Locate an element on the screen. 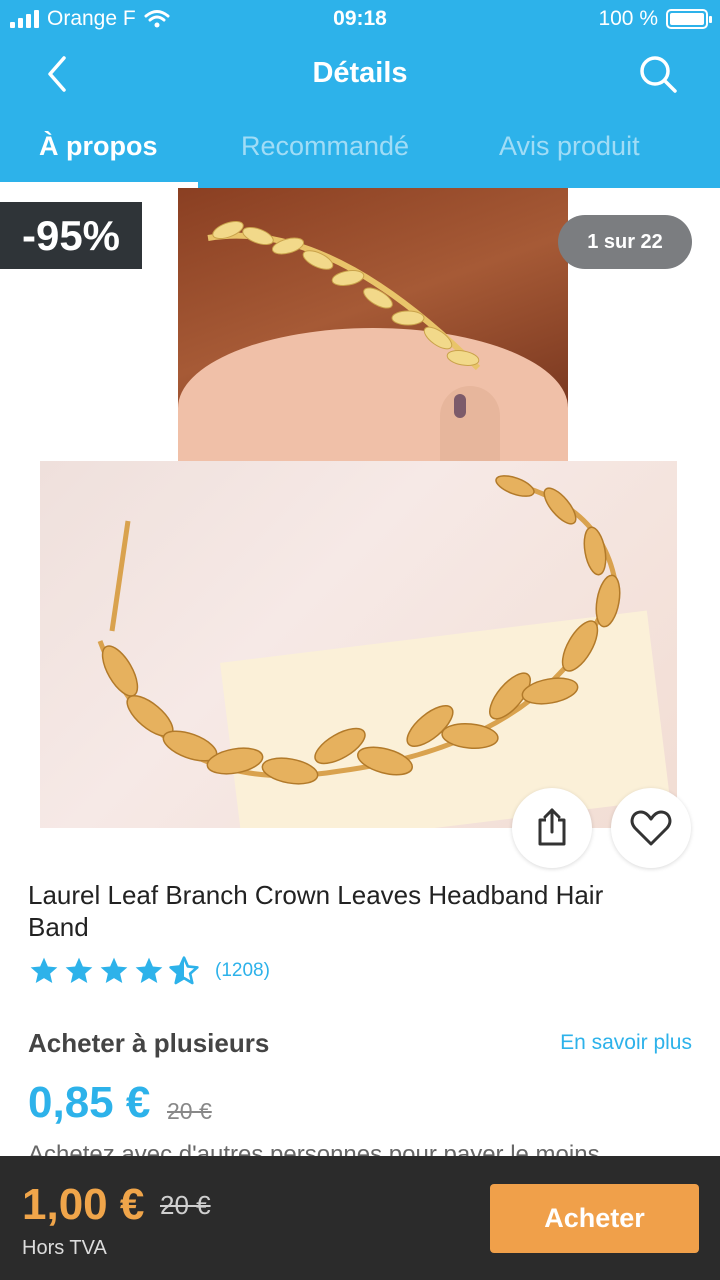 Image resolution: width=720 pixels, height=1280 pixels. status-right: 100 % is located at coordinates (655, 19).